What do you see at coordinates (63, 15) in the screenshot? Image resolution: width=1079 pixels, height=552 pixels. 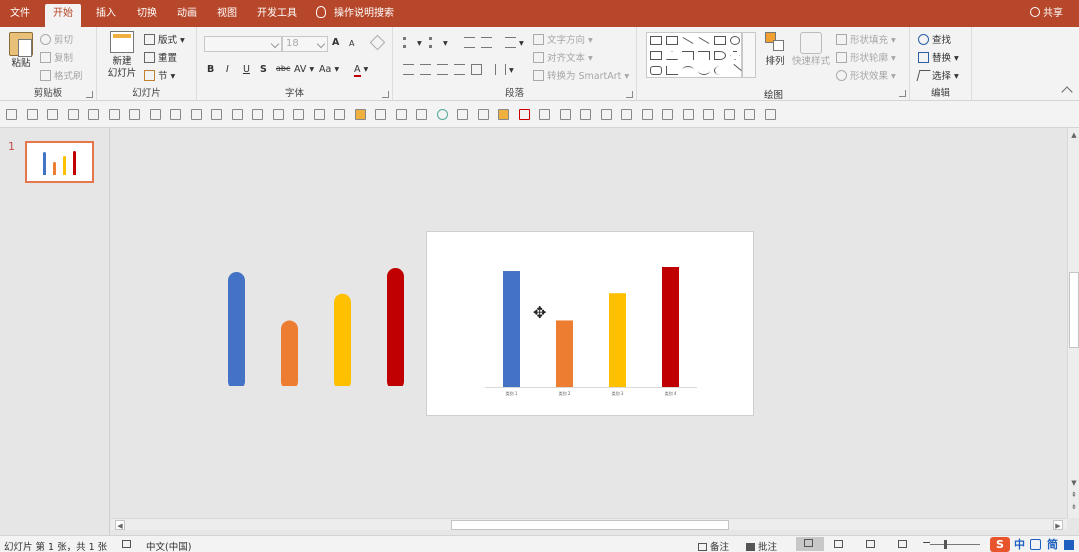 I see `tab-home: 开始` at bounding box center [63, 15].